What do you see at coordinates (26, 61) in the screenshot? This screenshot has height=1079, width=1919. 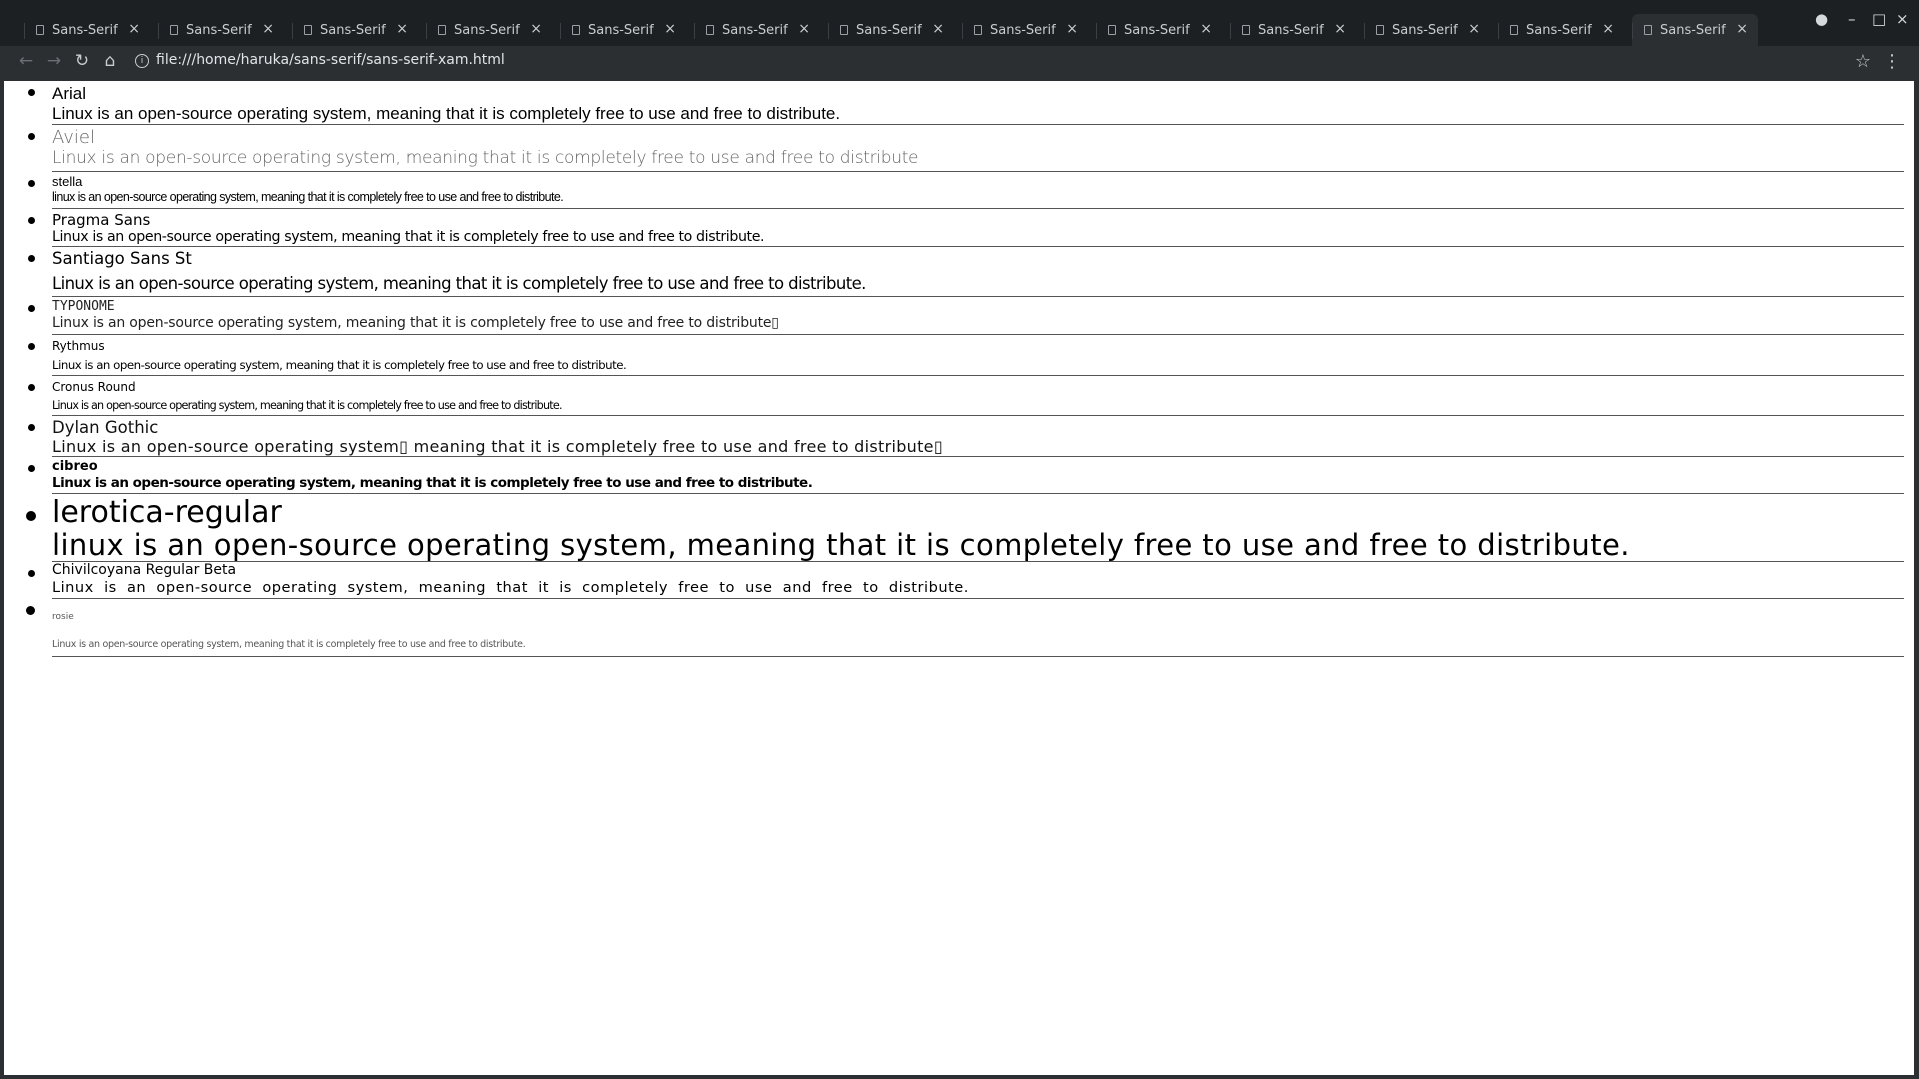 I see `back-button: ←` at bounding box center [26, 61].